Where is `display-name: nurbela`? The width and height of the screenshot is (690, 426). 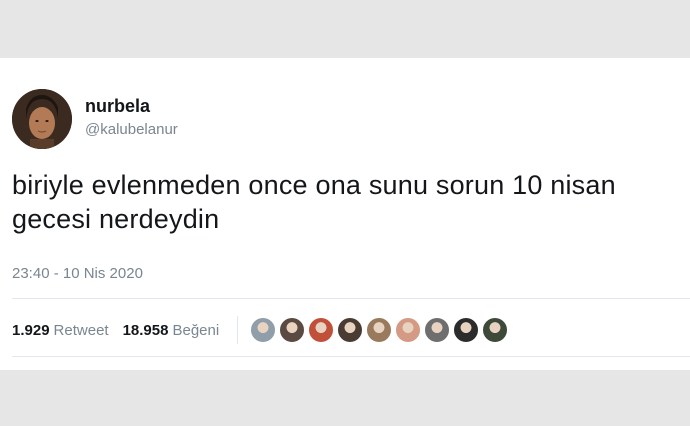
display-name: nurbela is located at coordinates (117, 106).